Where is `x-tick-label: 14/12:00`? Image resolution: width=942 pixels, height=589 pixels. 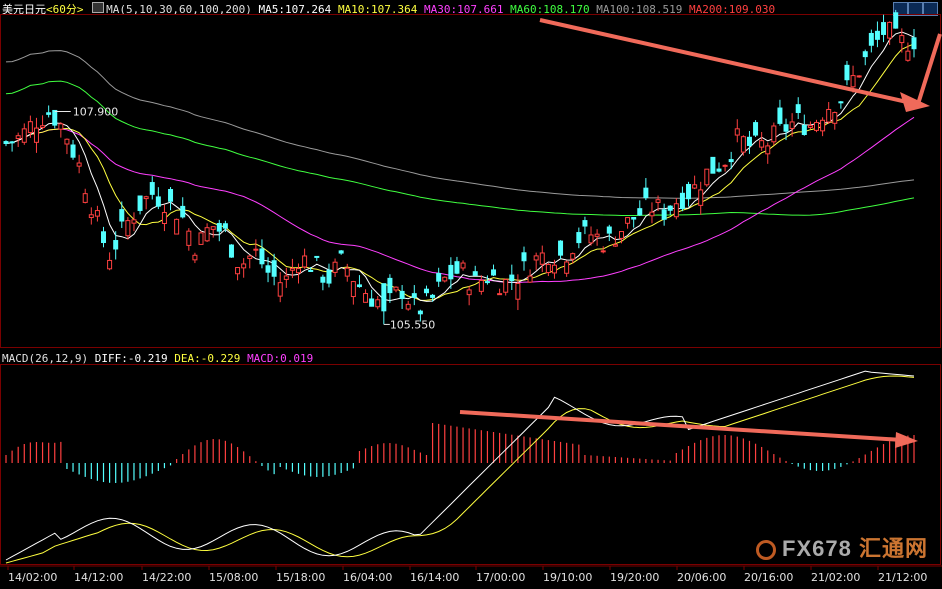 x-tick-label: 14/12:00 is located at coordinates (98, 577).